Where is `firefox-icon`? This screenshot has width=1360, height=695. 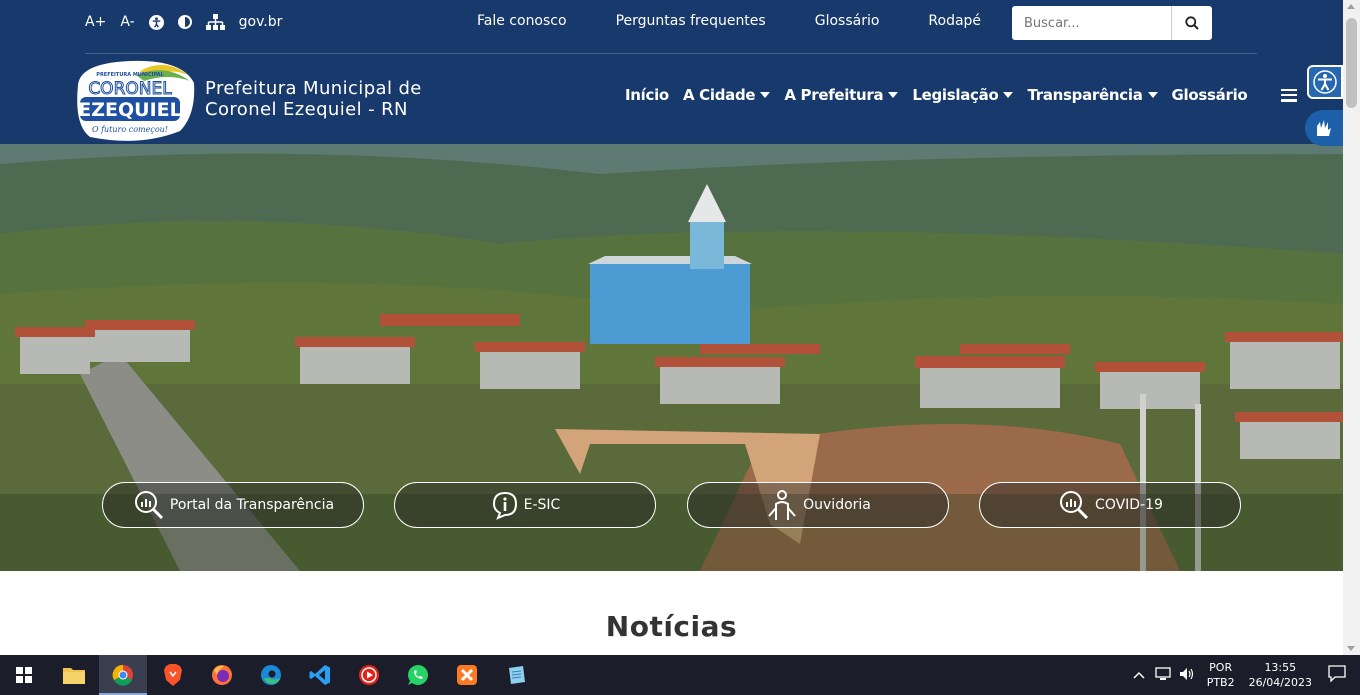 firefox-icon is located at coordinates (222, 675).